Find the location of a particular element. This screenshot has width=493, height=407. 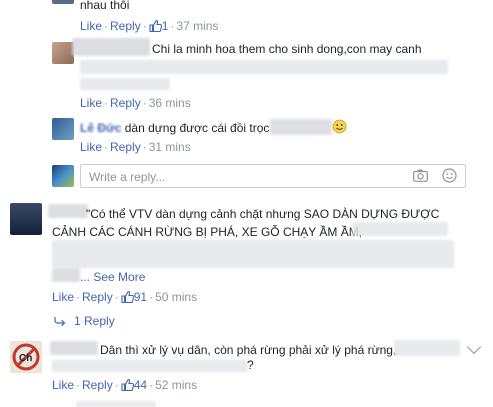

timestamp: 31 mins is located at coordinates (170, 147).